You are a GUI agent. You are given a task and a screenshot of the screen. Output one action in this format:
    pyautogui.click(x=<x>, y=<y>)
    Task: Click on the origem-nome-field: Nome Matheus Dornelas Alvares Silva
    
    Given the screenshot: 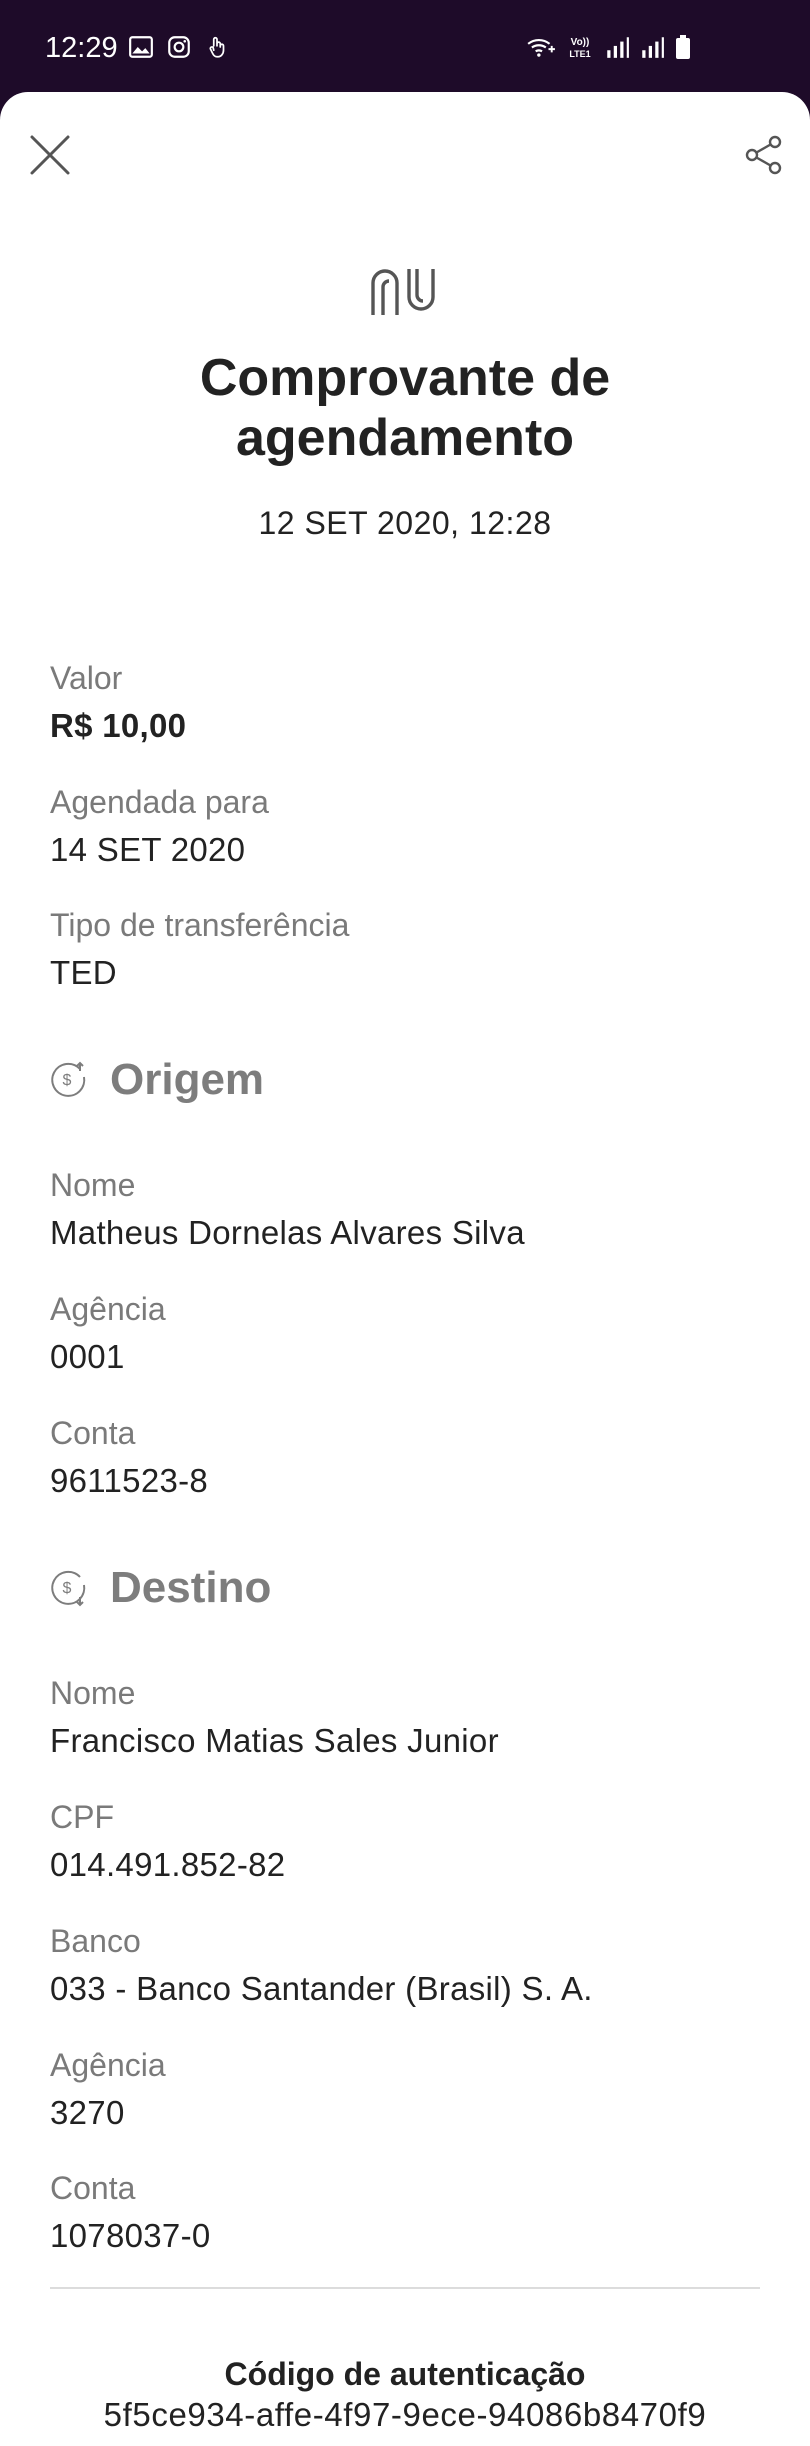 What is the action you would take?
    pyautogui.click(x=410, y=1210)
    